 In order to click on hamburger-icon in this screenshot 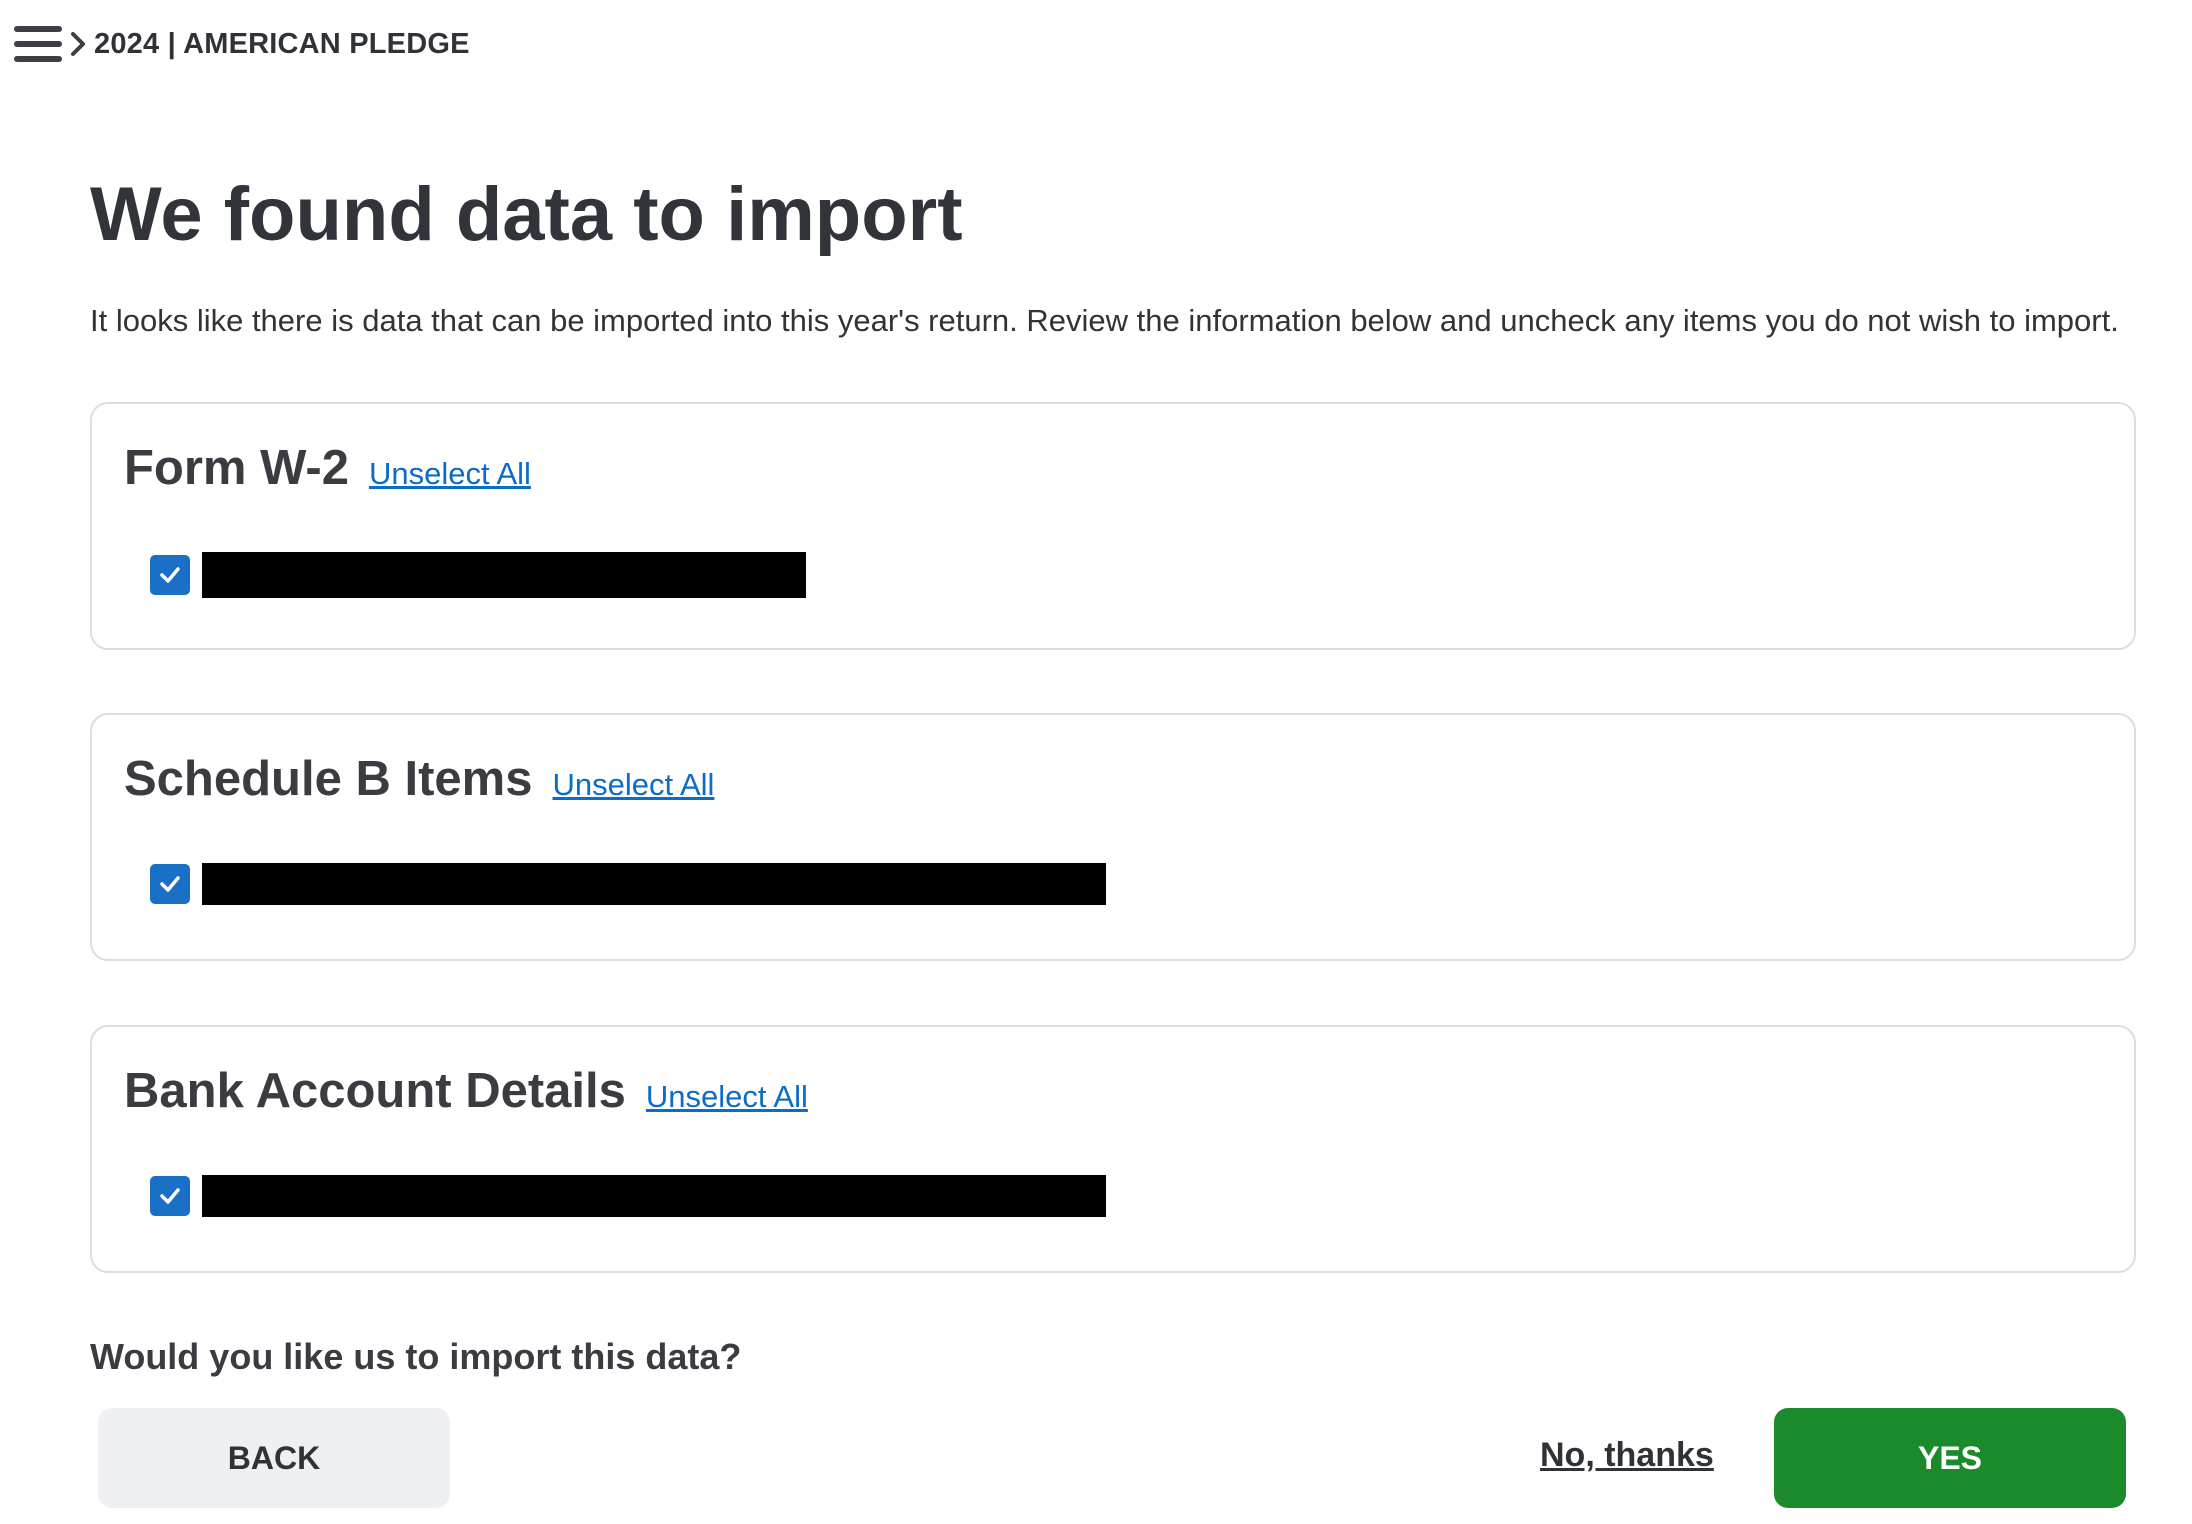, I will do `click(38, 44)`.